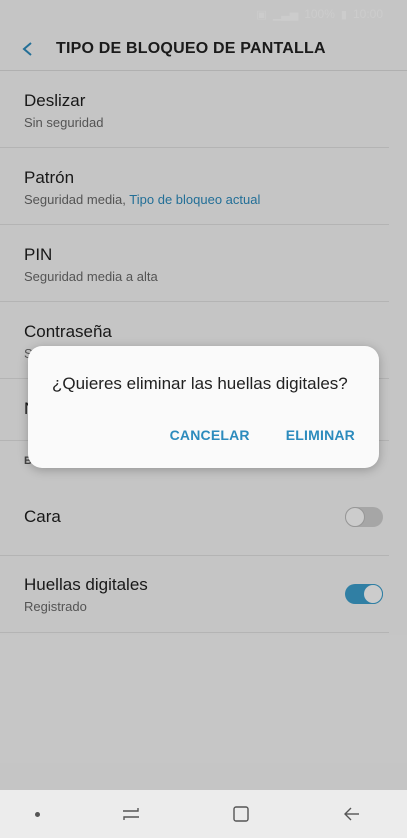 This screenshot has height=838, width=407. I want to click on home-button, so click(241, 814).